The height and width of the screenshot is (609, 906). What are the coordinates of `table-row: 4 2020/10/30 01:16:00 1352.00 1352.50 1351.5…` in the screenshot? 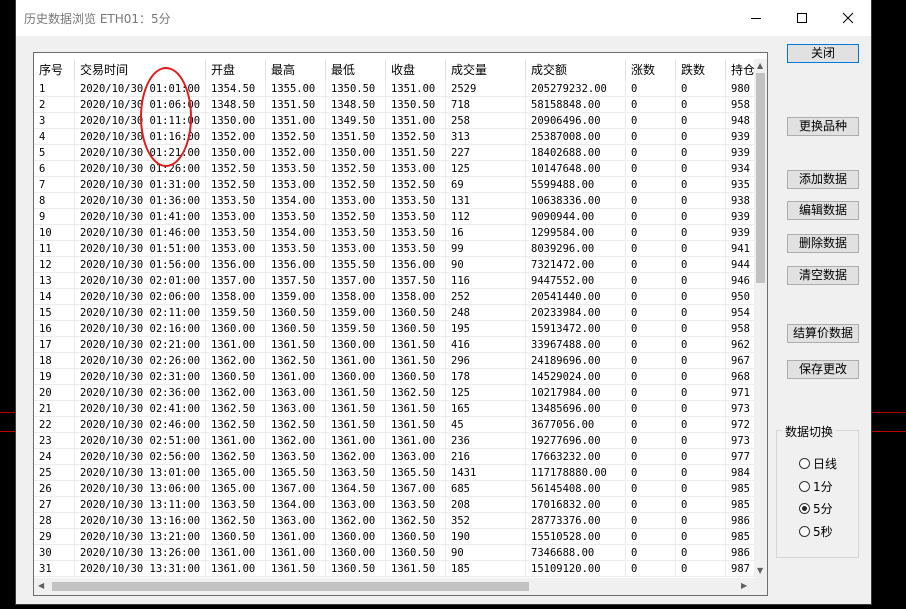 It's located at (394, 137).